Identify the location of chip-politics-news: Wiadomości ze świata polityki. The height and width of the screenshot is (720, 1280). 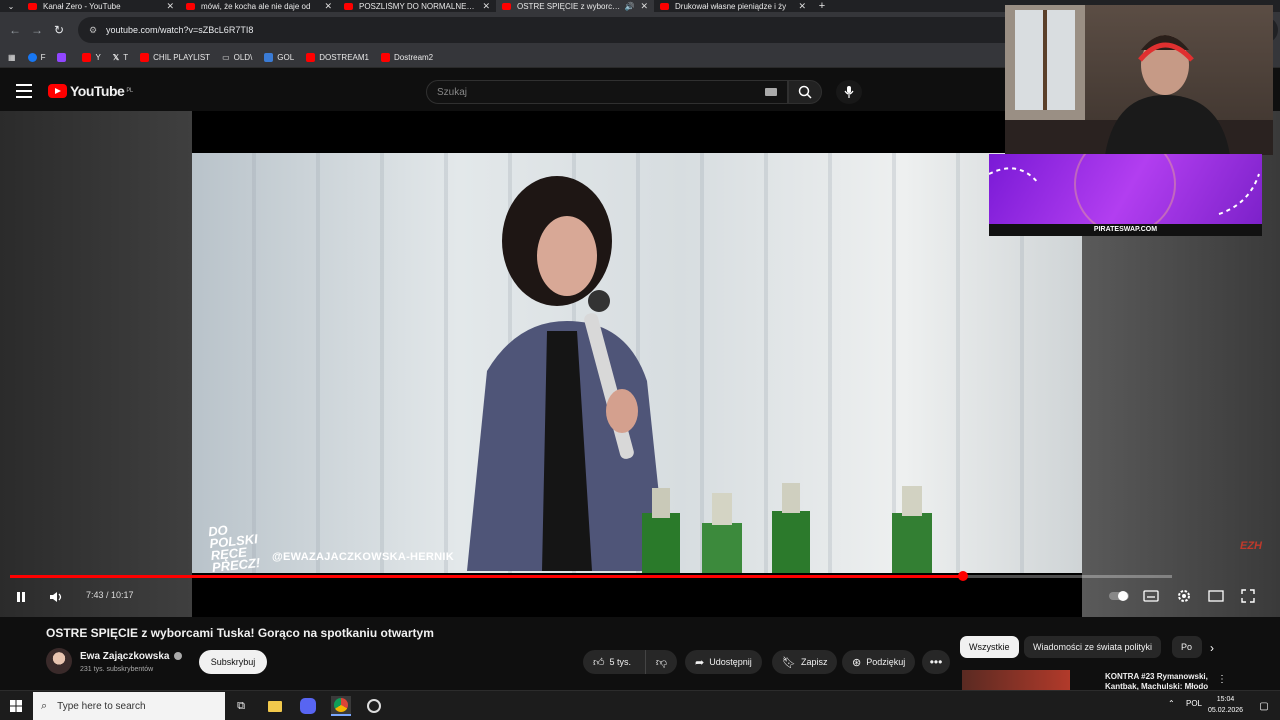
(1093, 647).